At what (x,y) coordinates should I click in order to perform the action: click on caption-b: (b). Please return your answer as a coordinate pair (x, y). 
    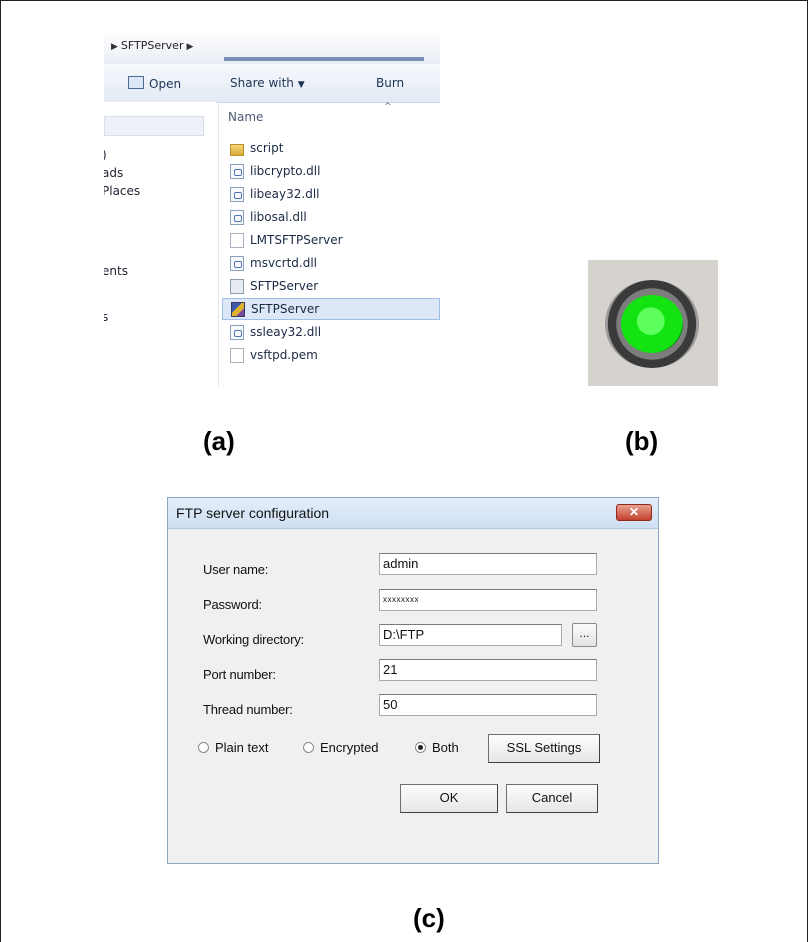
    Looking at the image, I should click on (642, 441).